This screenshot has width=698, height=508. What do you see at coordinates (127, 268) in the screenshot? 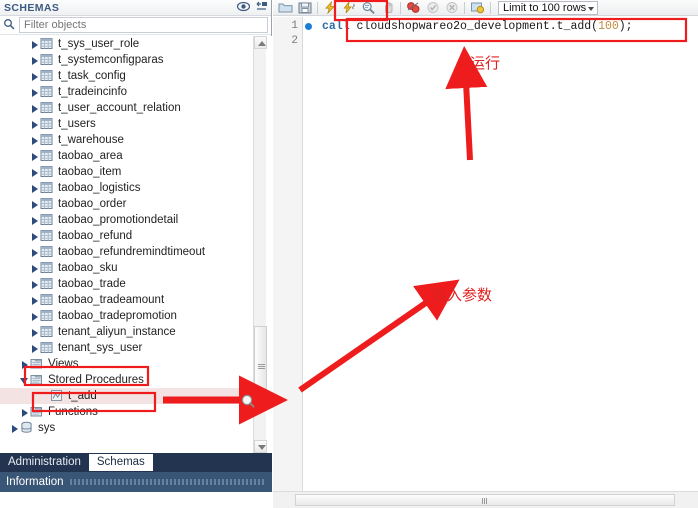
I see `tree-node-taobao-sku: taobao_sku` at bounding box center [127, 268].